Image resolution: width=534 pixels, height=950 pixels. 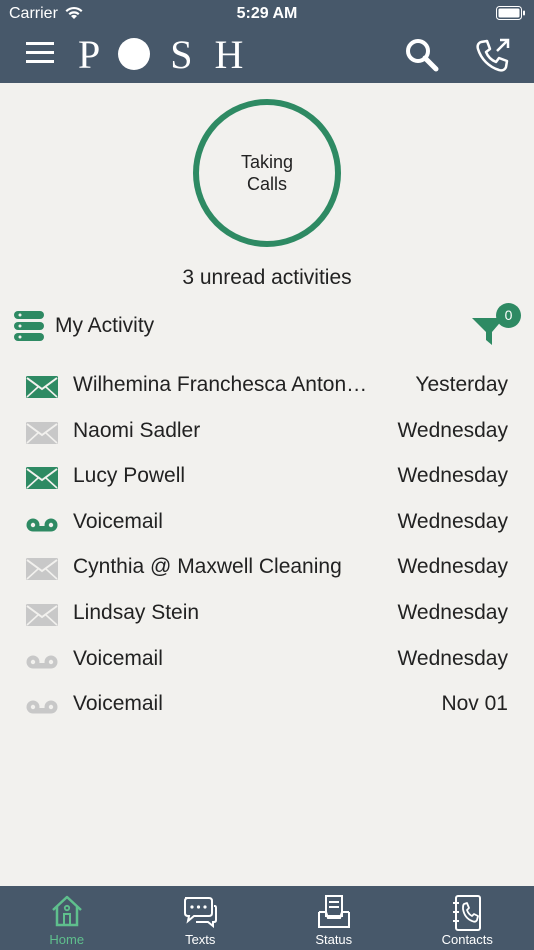 I want to click on clock: 5:29 AM, so click(x=267, y=13).